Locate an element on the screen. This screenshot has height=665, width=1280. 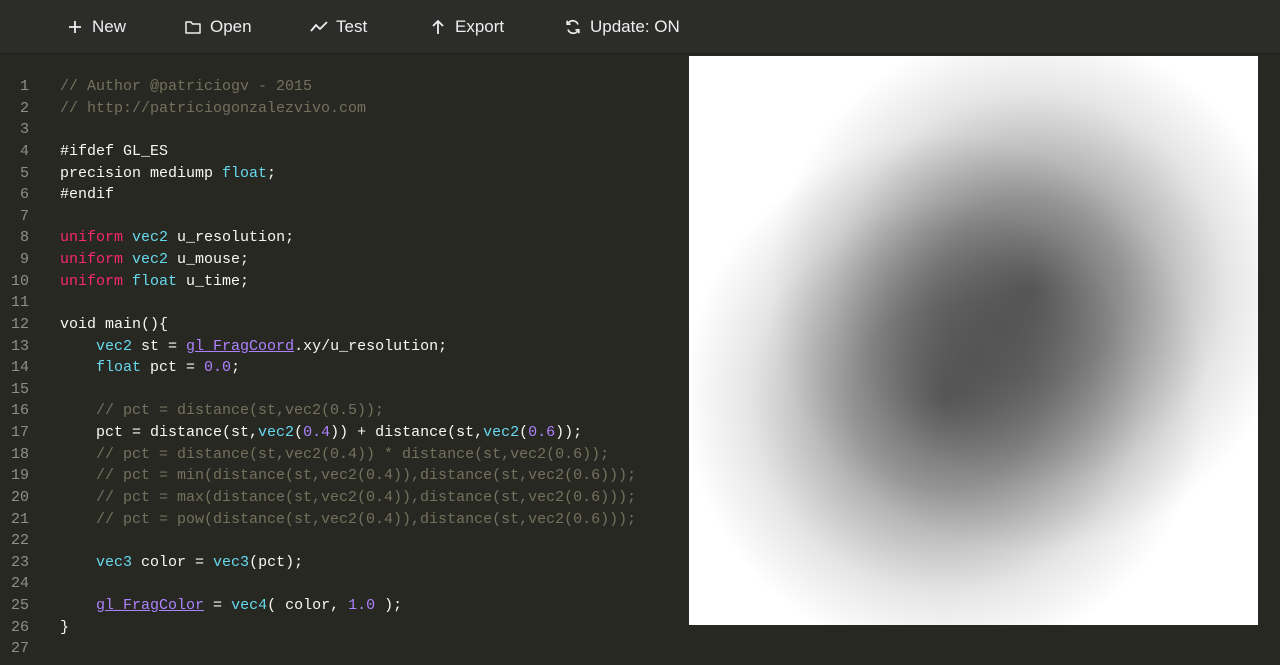
code-token: // pct = distance(st,vec2(0.5)); is located at coordinates (222, 411).